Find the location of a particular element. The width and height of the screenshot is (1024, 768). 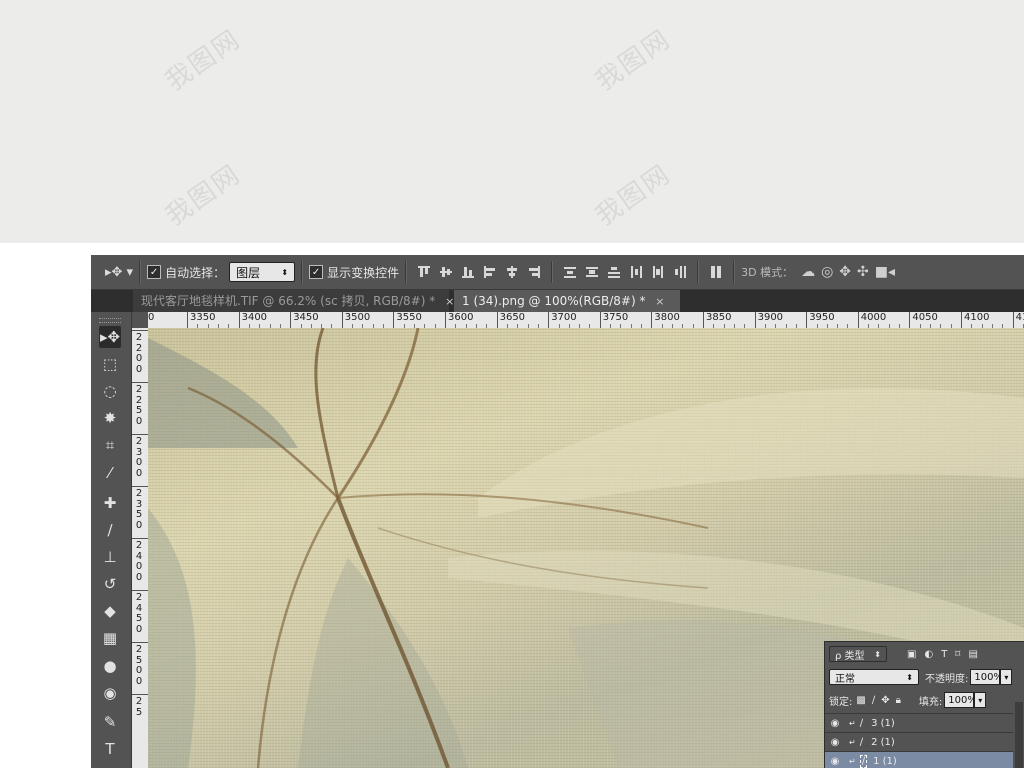

history-brush-tool: ↺ is located at coordinates (110, 584).